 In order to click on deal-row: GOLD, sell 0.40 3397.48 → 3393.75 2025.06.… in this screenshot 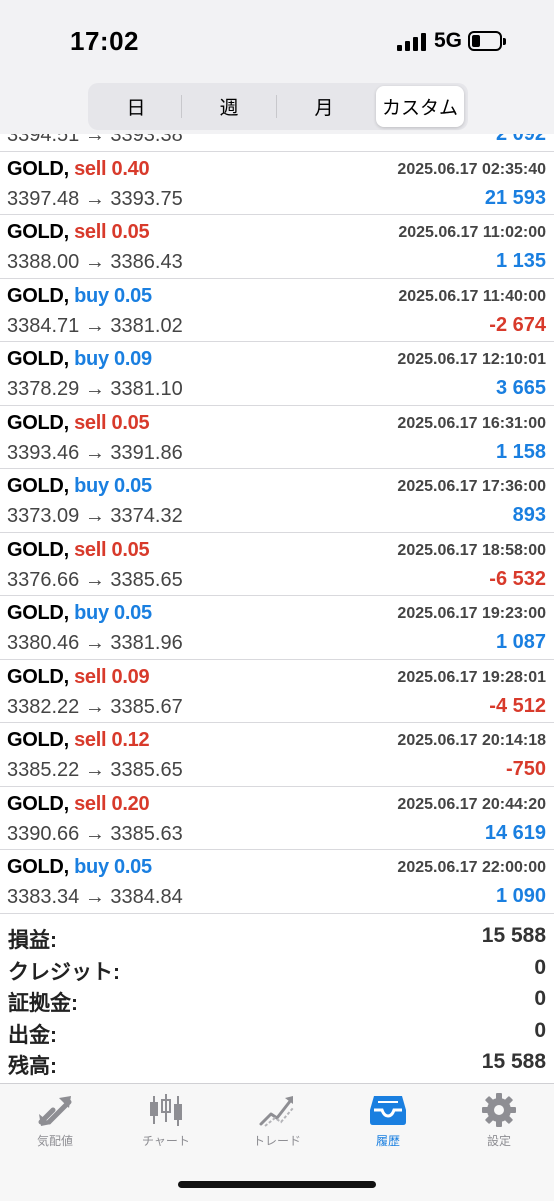, I will do `click(277, 183)`.